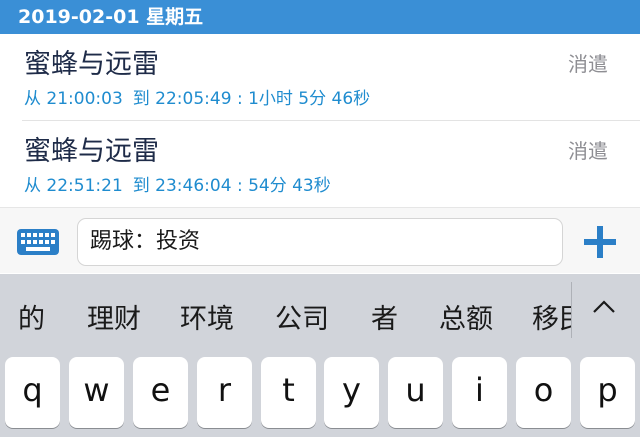 This screenshot has width=640, height=437. Describe the element at coordinates (84, 99) in the screenshot. I see `start-time: 21:00:03` at that location.